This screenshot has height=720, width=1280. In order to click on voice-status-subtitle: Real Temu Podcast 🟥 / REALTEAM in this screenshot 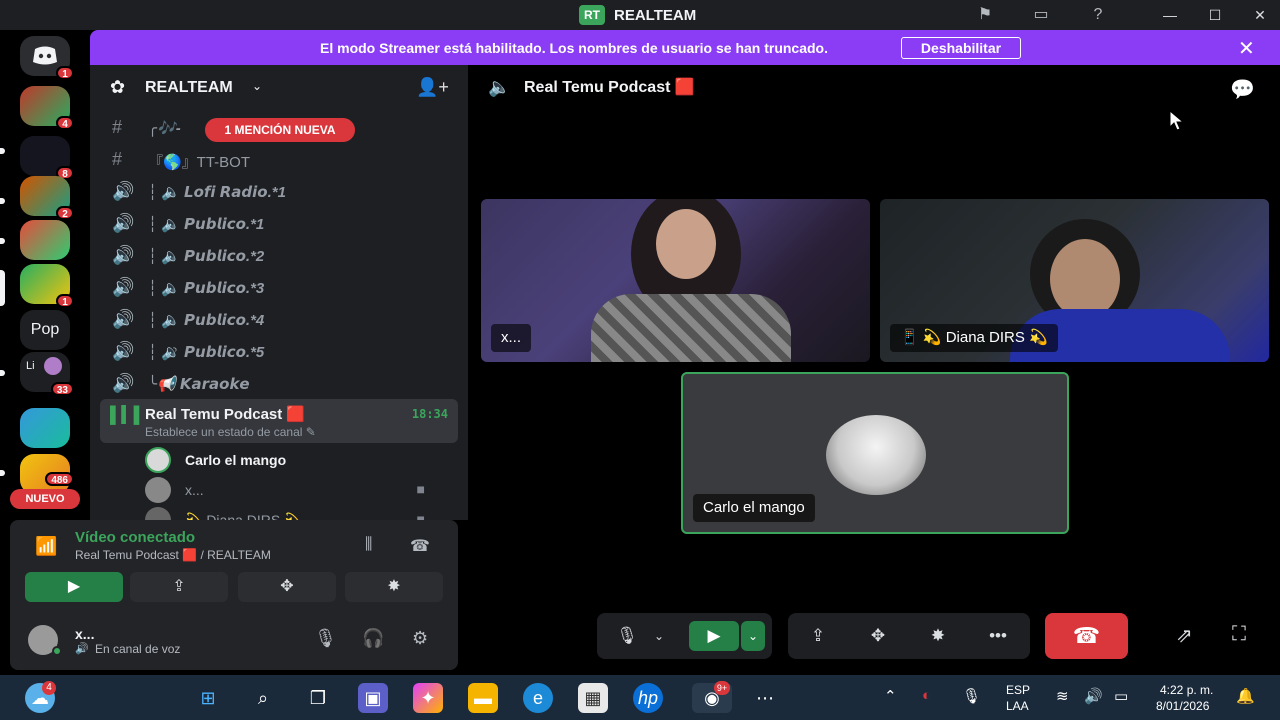, I will do `click(173, 555)`.